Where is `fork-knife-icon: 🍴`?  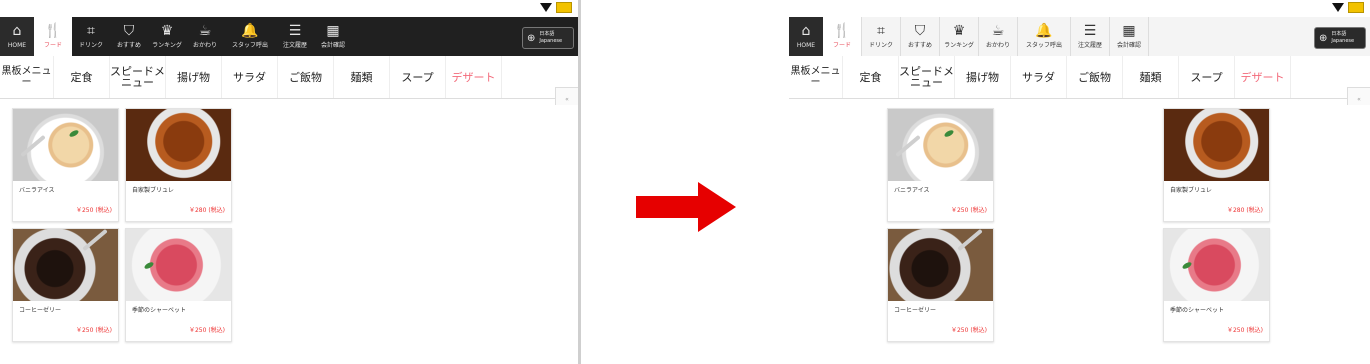 fork-knife-icon: 🍴 is located at coordinates (53, 31).